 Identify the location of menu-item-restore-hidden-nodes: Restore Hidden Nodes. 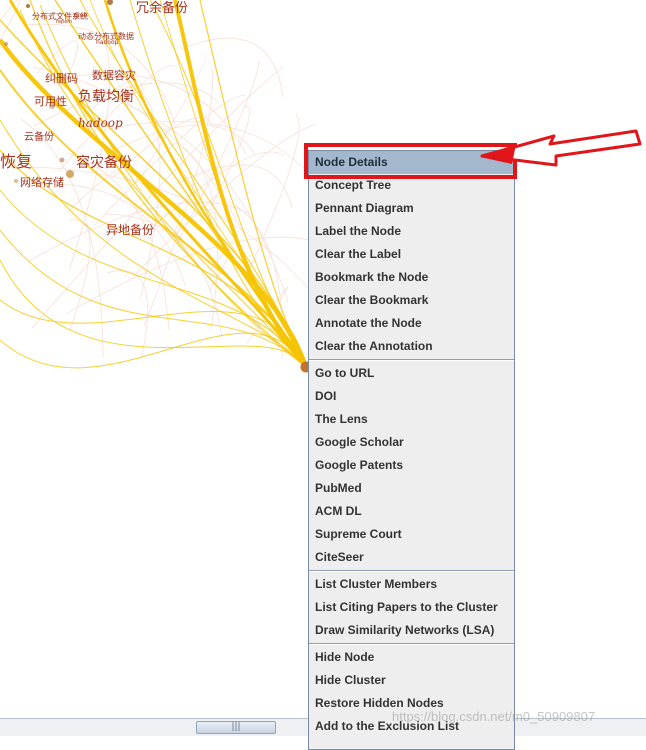
(411, 703).